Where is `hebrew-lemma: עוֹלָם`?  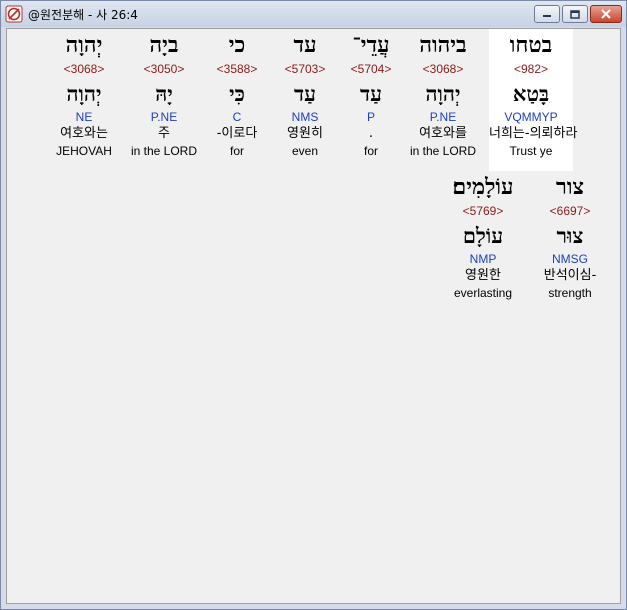 hebrew-lemma: עוֹלָם is located at coordinates (483, 235).